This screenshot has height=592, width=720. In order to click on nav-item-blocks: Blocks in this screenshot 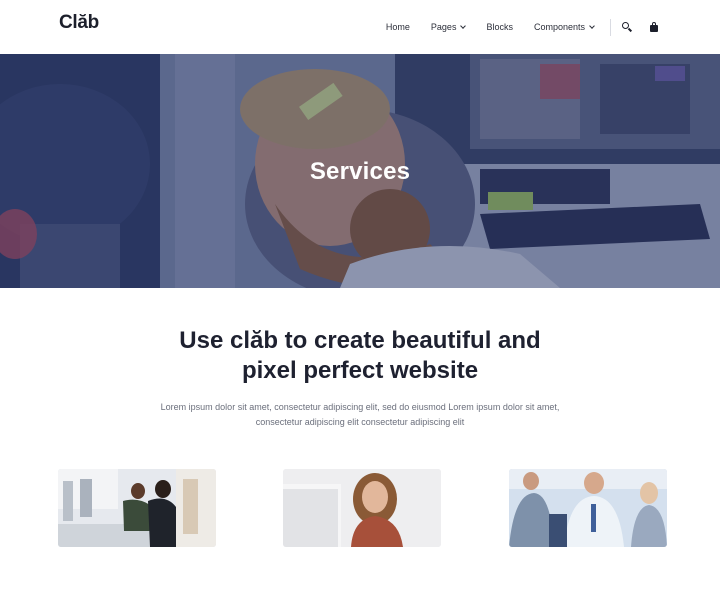, I will do `click(499, 27)`.